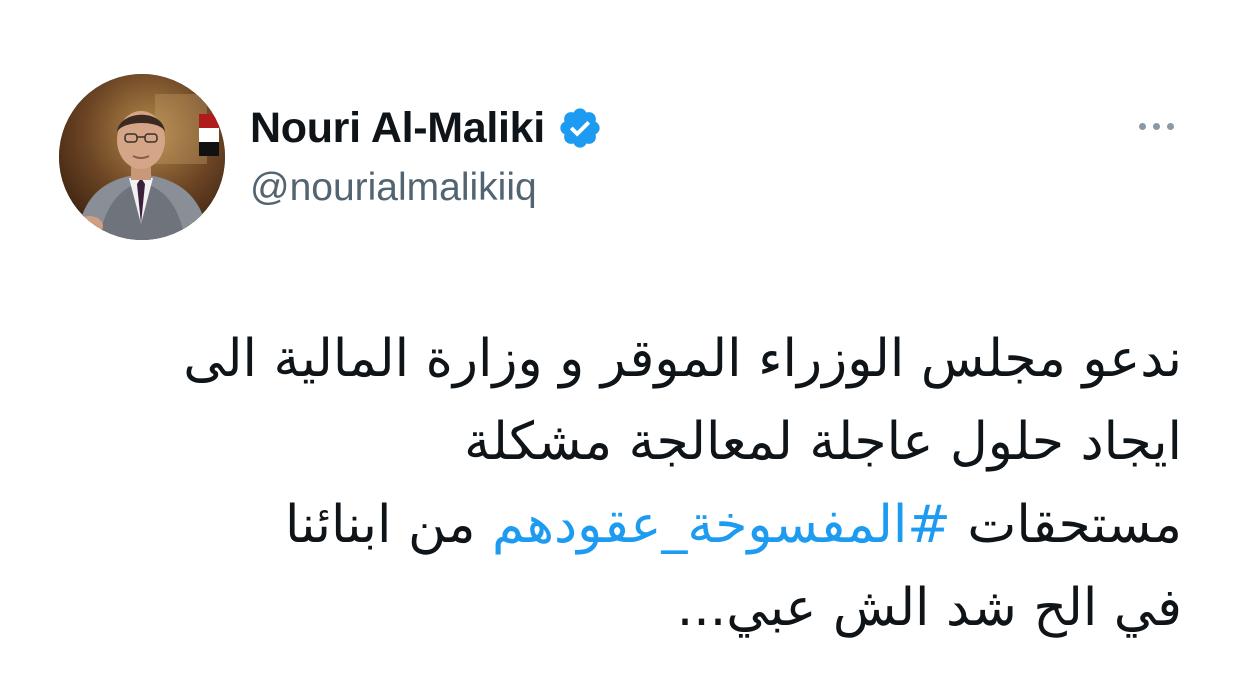 Image resolution: width=1242 pixels, height=695 pixels. Describe the element at coordinates (721, 525) in the screenshot. I see `hashtag-link: #المفسوخة_عقودهم` at that location.